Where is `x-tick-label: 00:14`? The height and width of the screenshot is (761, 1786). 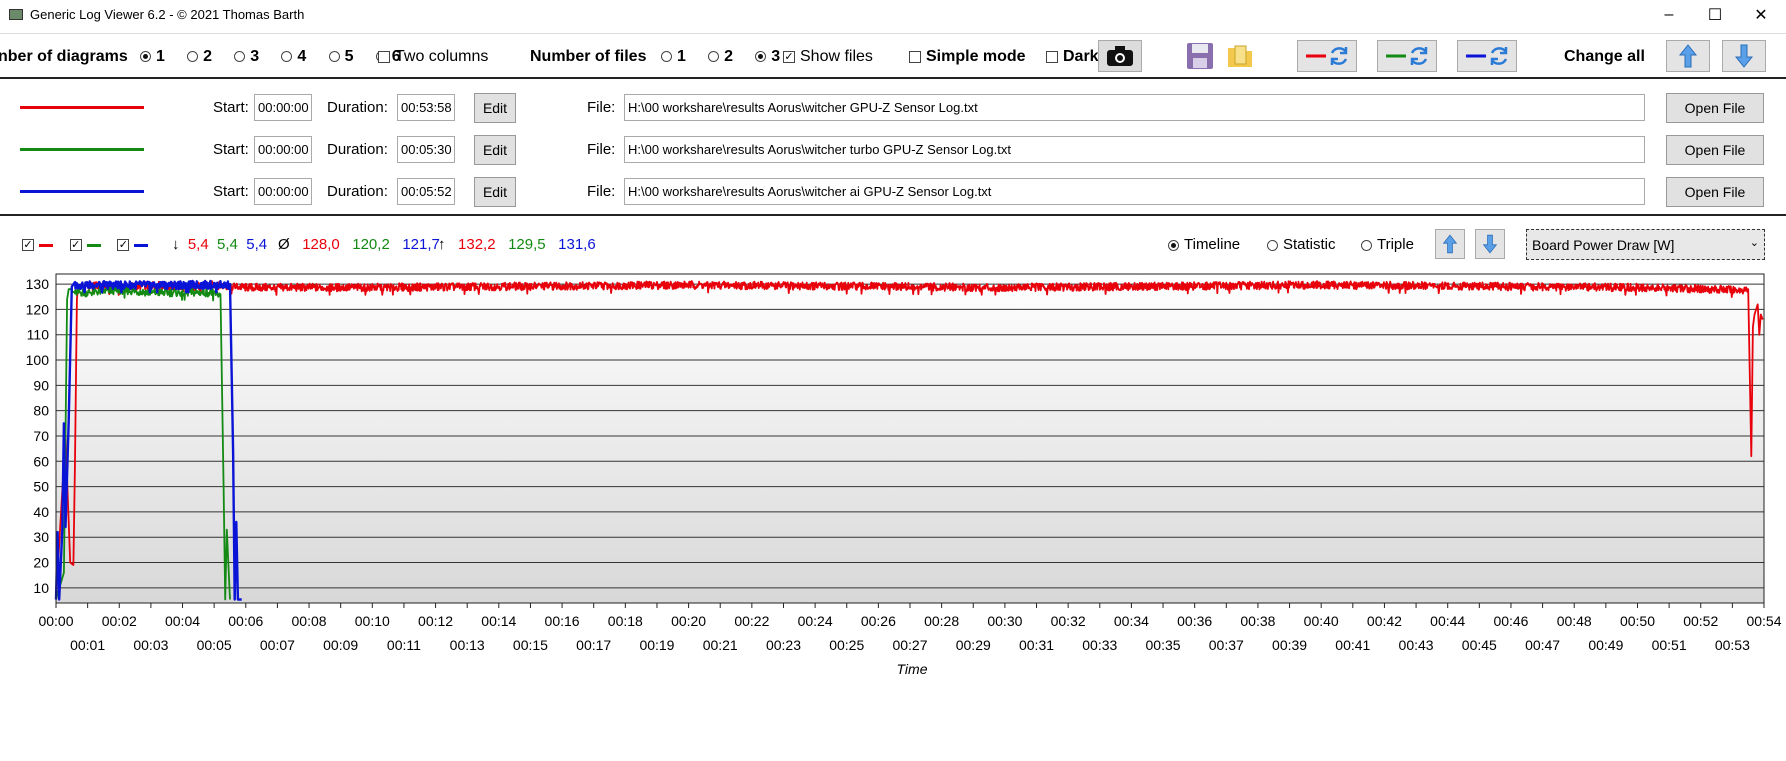 x-tick-label: 00:14 is located at coordinates (498, 621).